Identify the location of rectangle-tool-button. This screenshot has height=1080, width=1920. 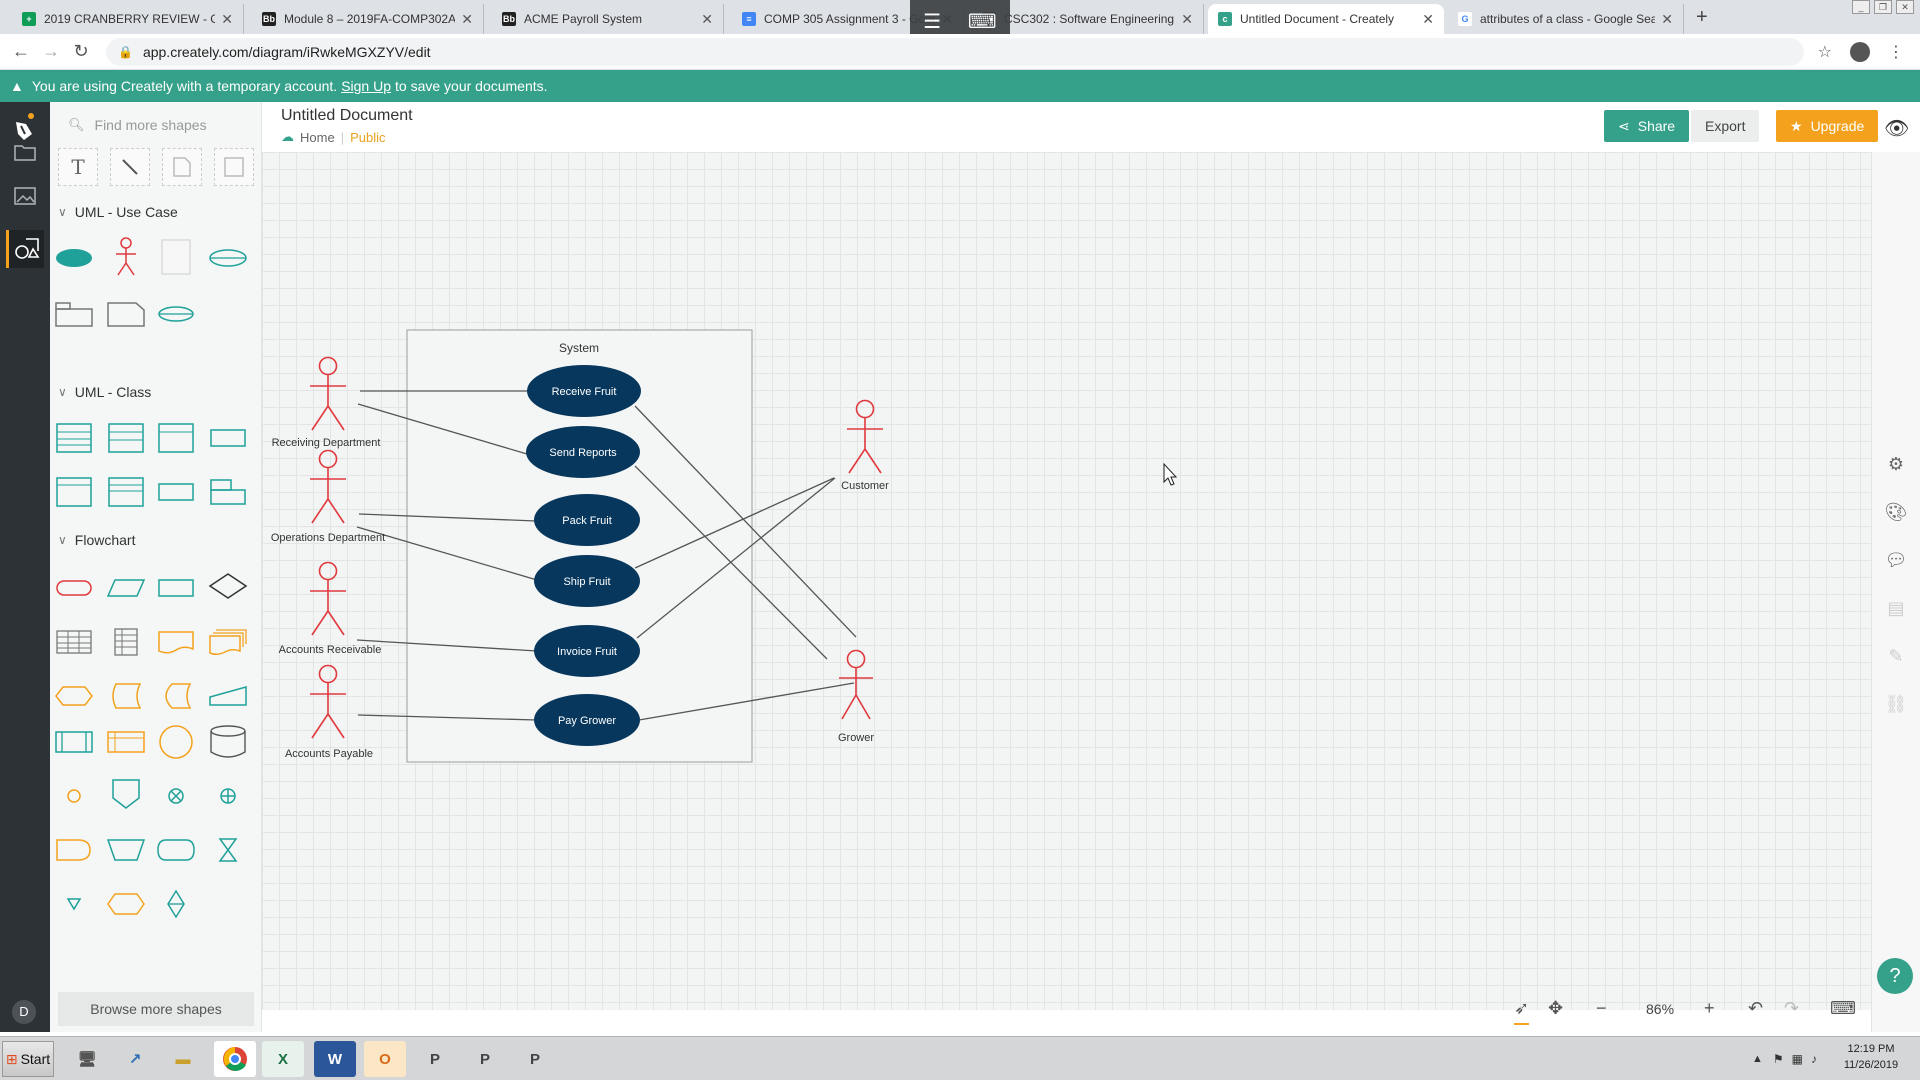
(234, 167).